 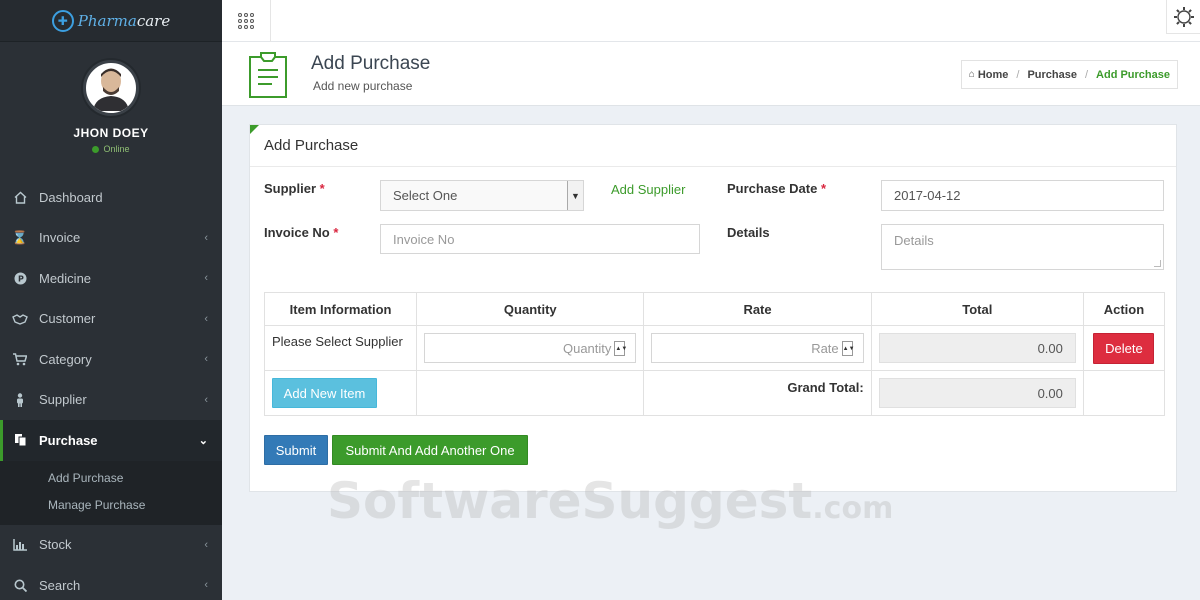 I want to click on breadcrumb-purchase: Purchase, so click(x=1052, y=75).